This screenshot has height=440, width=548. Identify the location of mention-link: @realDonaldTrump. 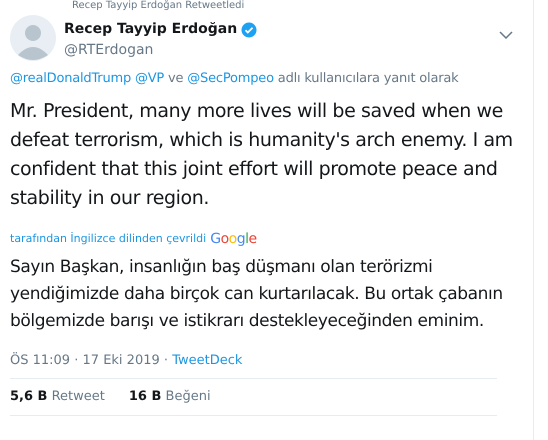
(70, 78).